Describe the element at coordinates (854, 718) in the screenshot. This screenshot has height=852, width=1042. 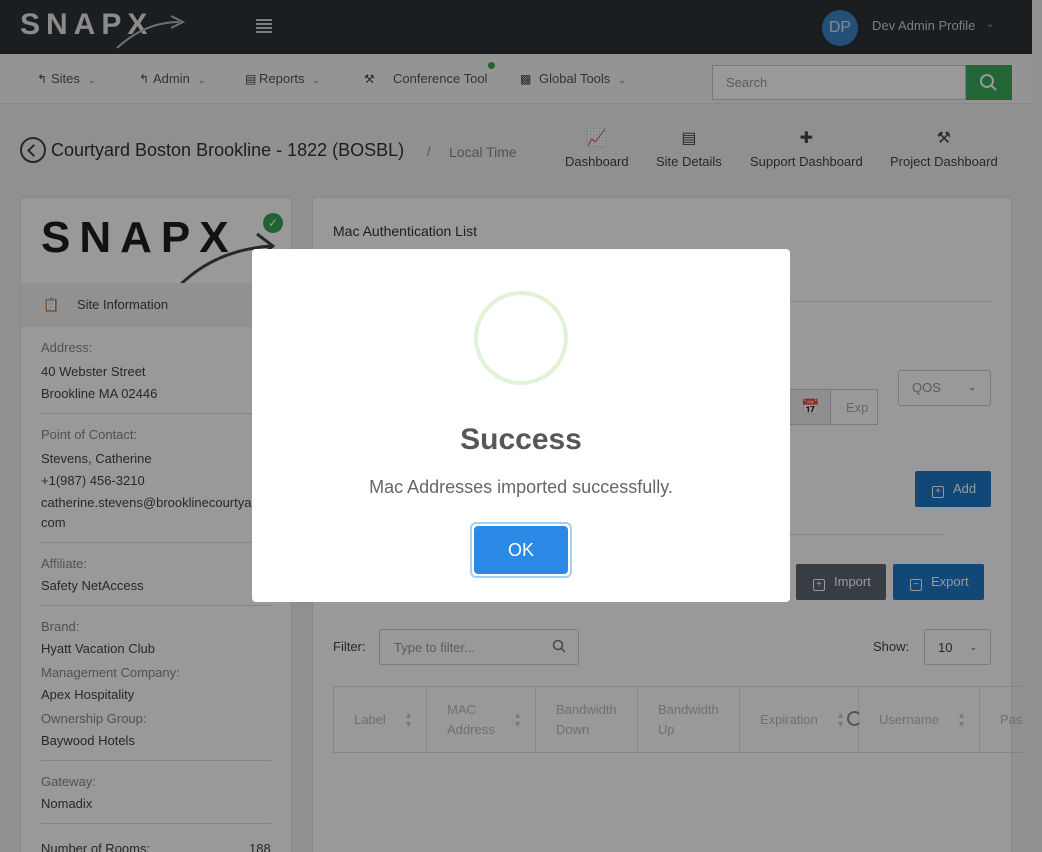
I see `loading-spinner-icon` at that location.